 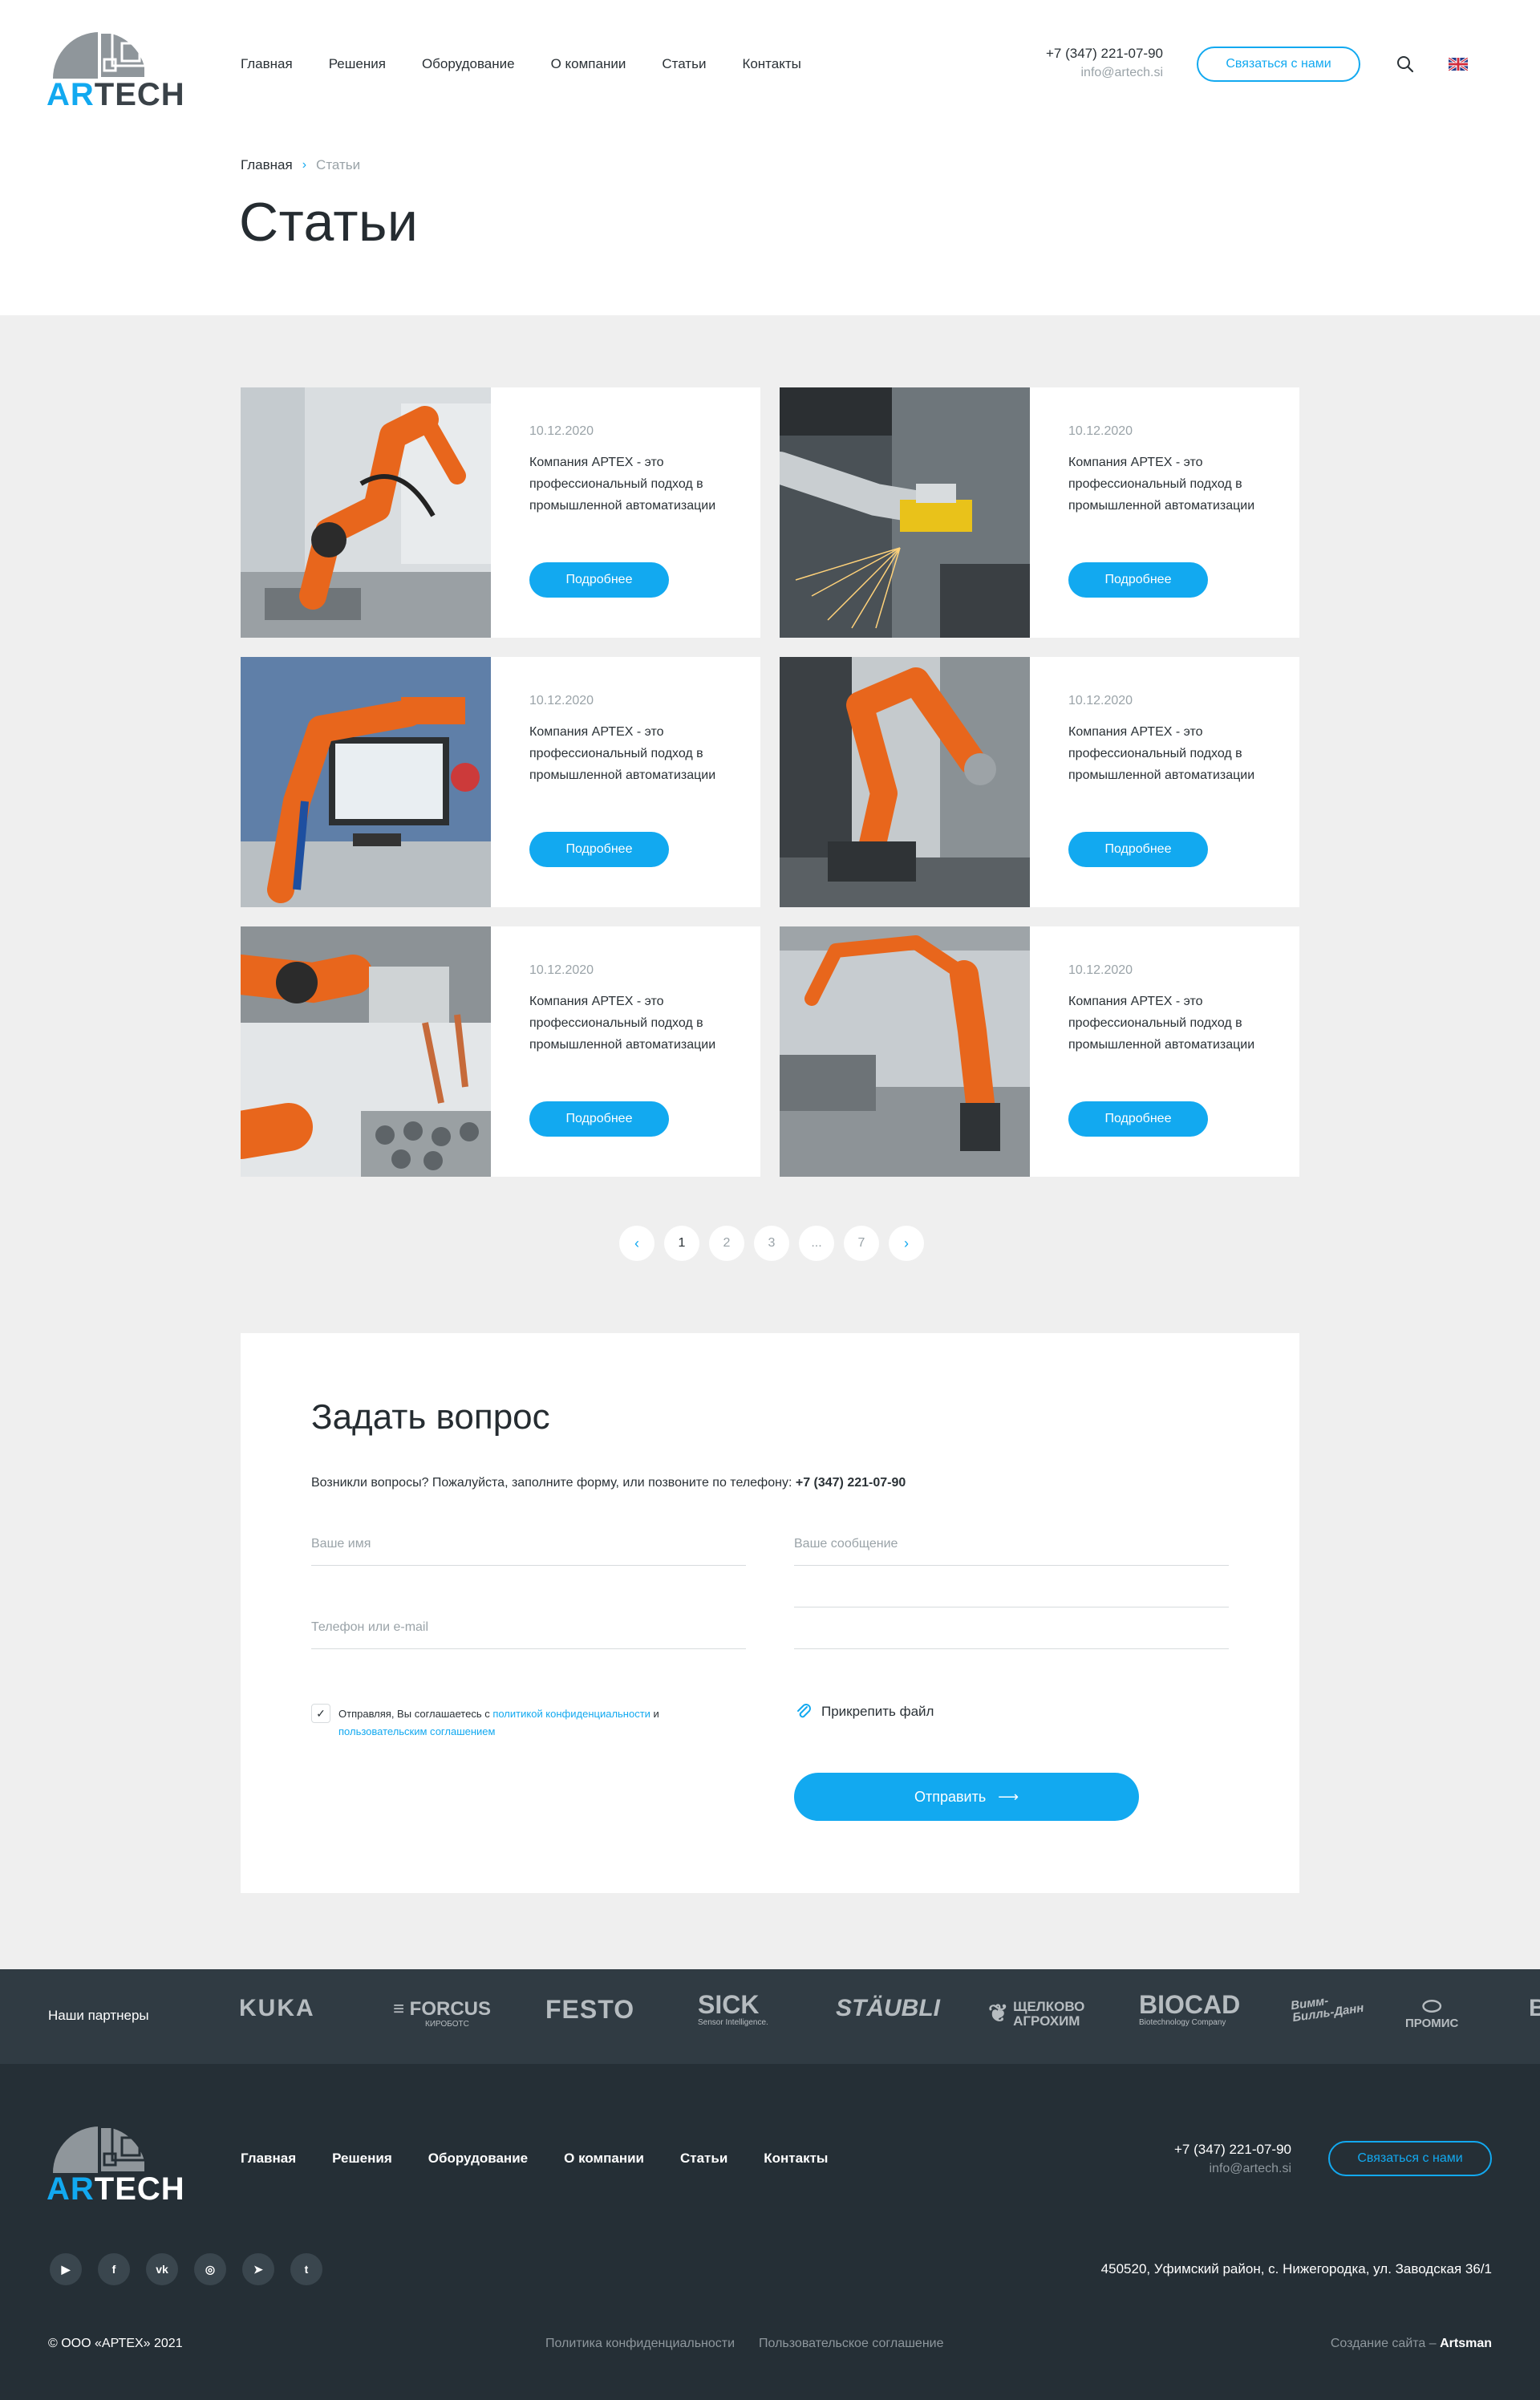 I want to click on twitter-icon: t, so click(x=306, y=2269).